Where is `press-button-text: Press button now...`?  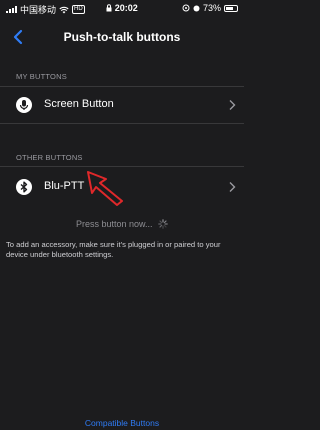 press-button-text: Press button now... is located at coordinates (114, 224).